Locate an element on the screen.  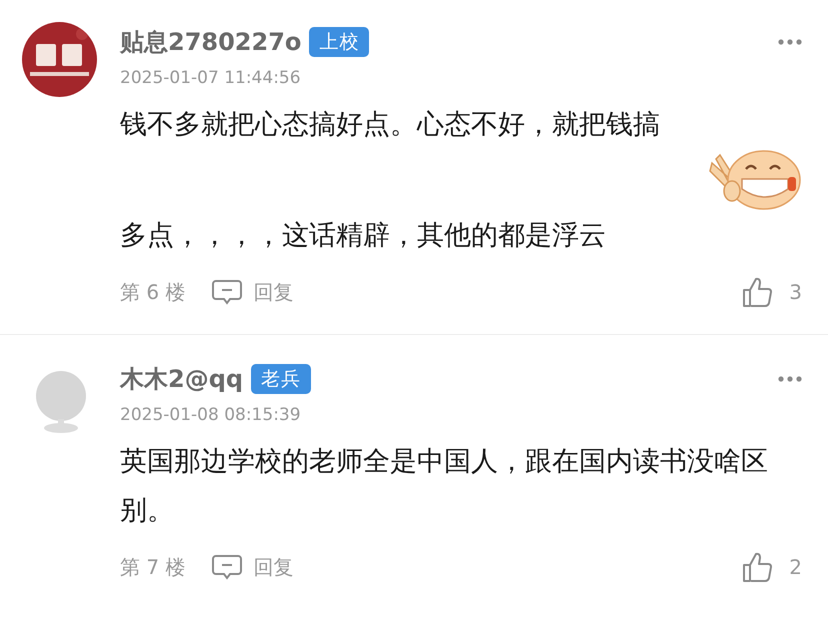
timestamp: 2025-01-08 08:15:39 is located at coordinates (210, 415).